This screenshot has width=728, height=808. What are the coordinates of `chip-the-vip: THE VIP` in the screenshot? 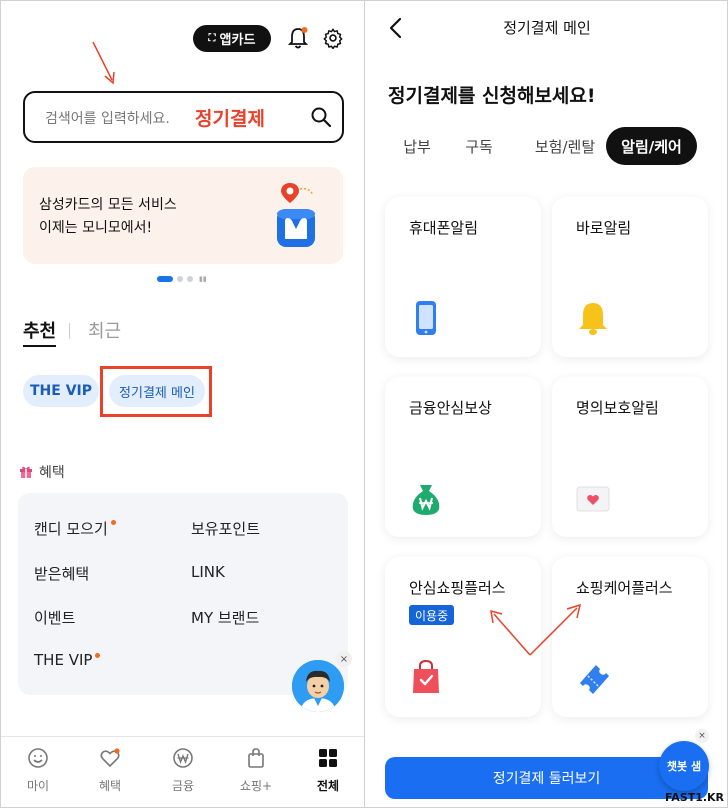 It's located at (61, 391).